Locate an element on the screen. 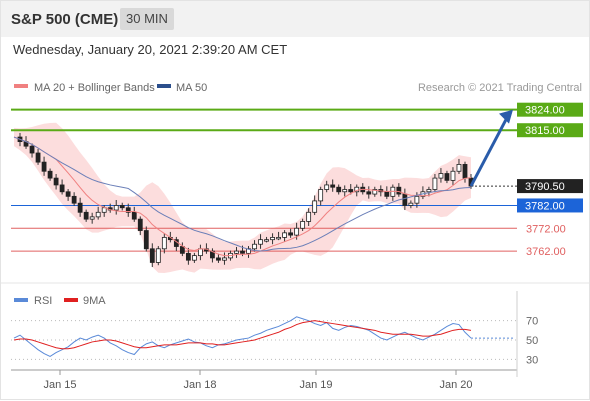 The image size is (590, 401). current-price-label: 3790.50 is located at coordinates (545, 187).